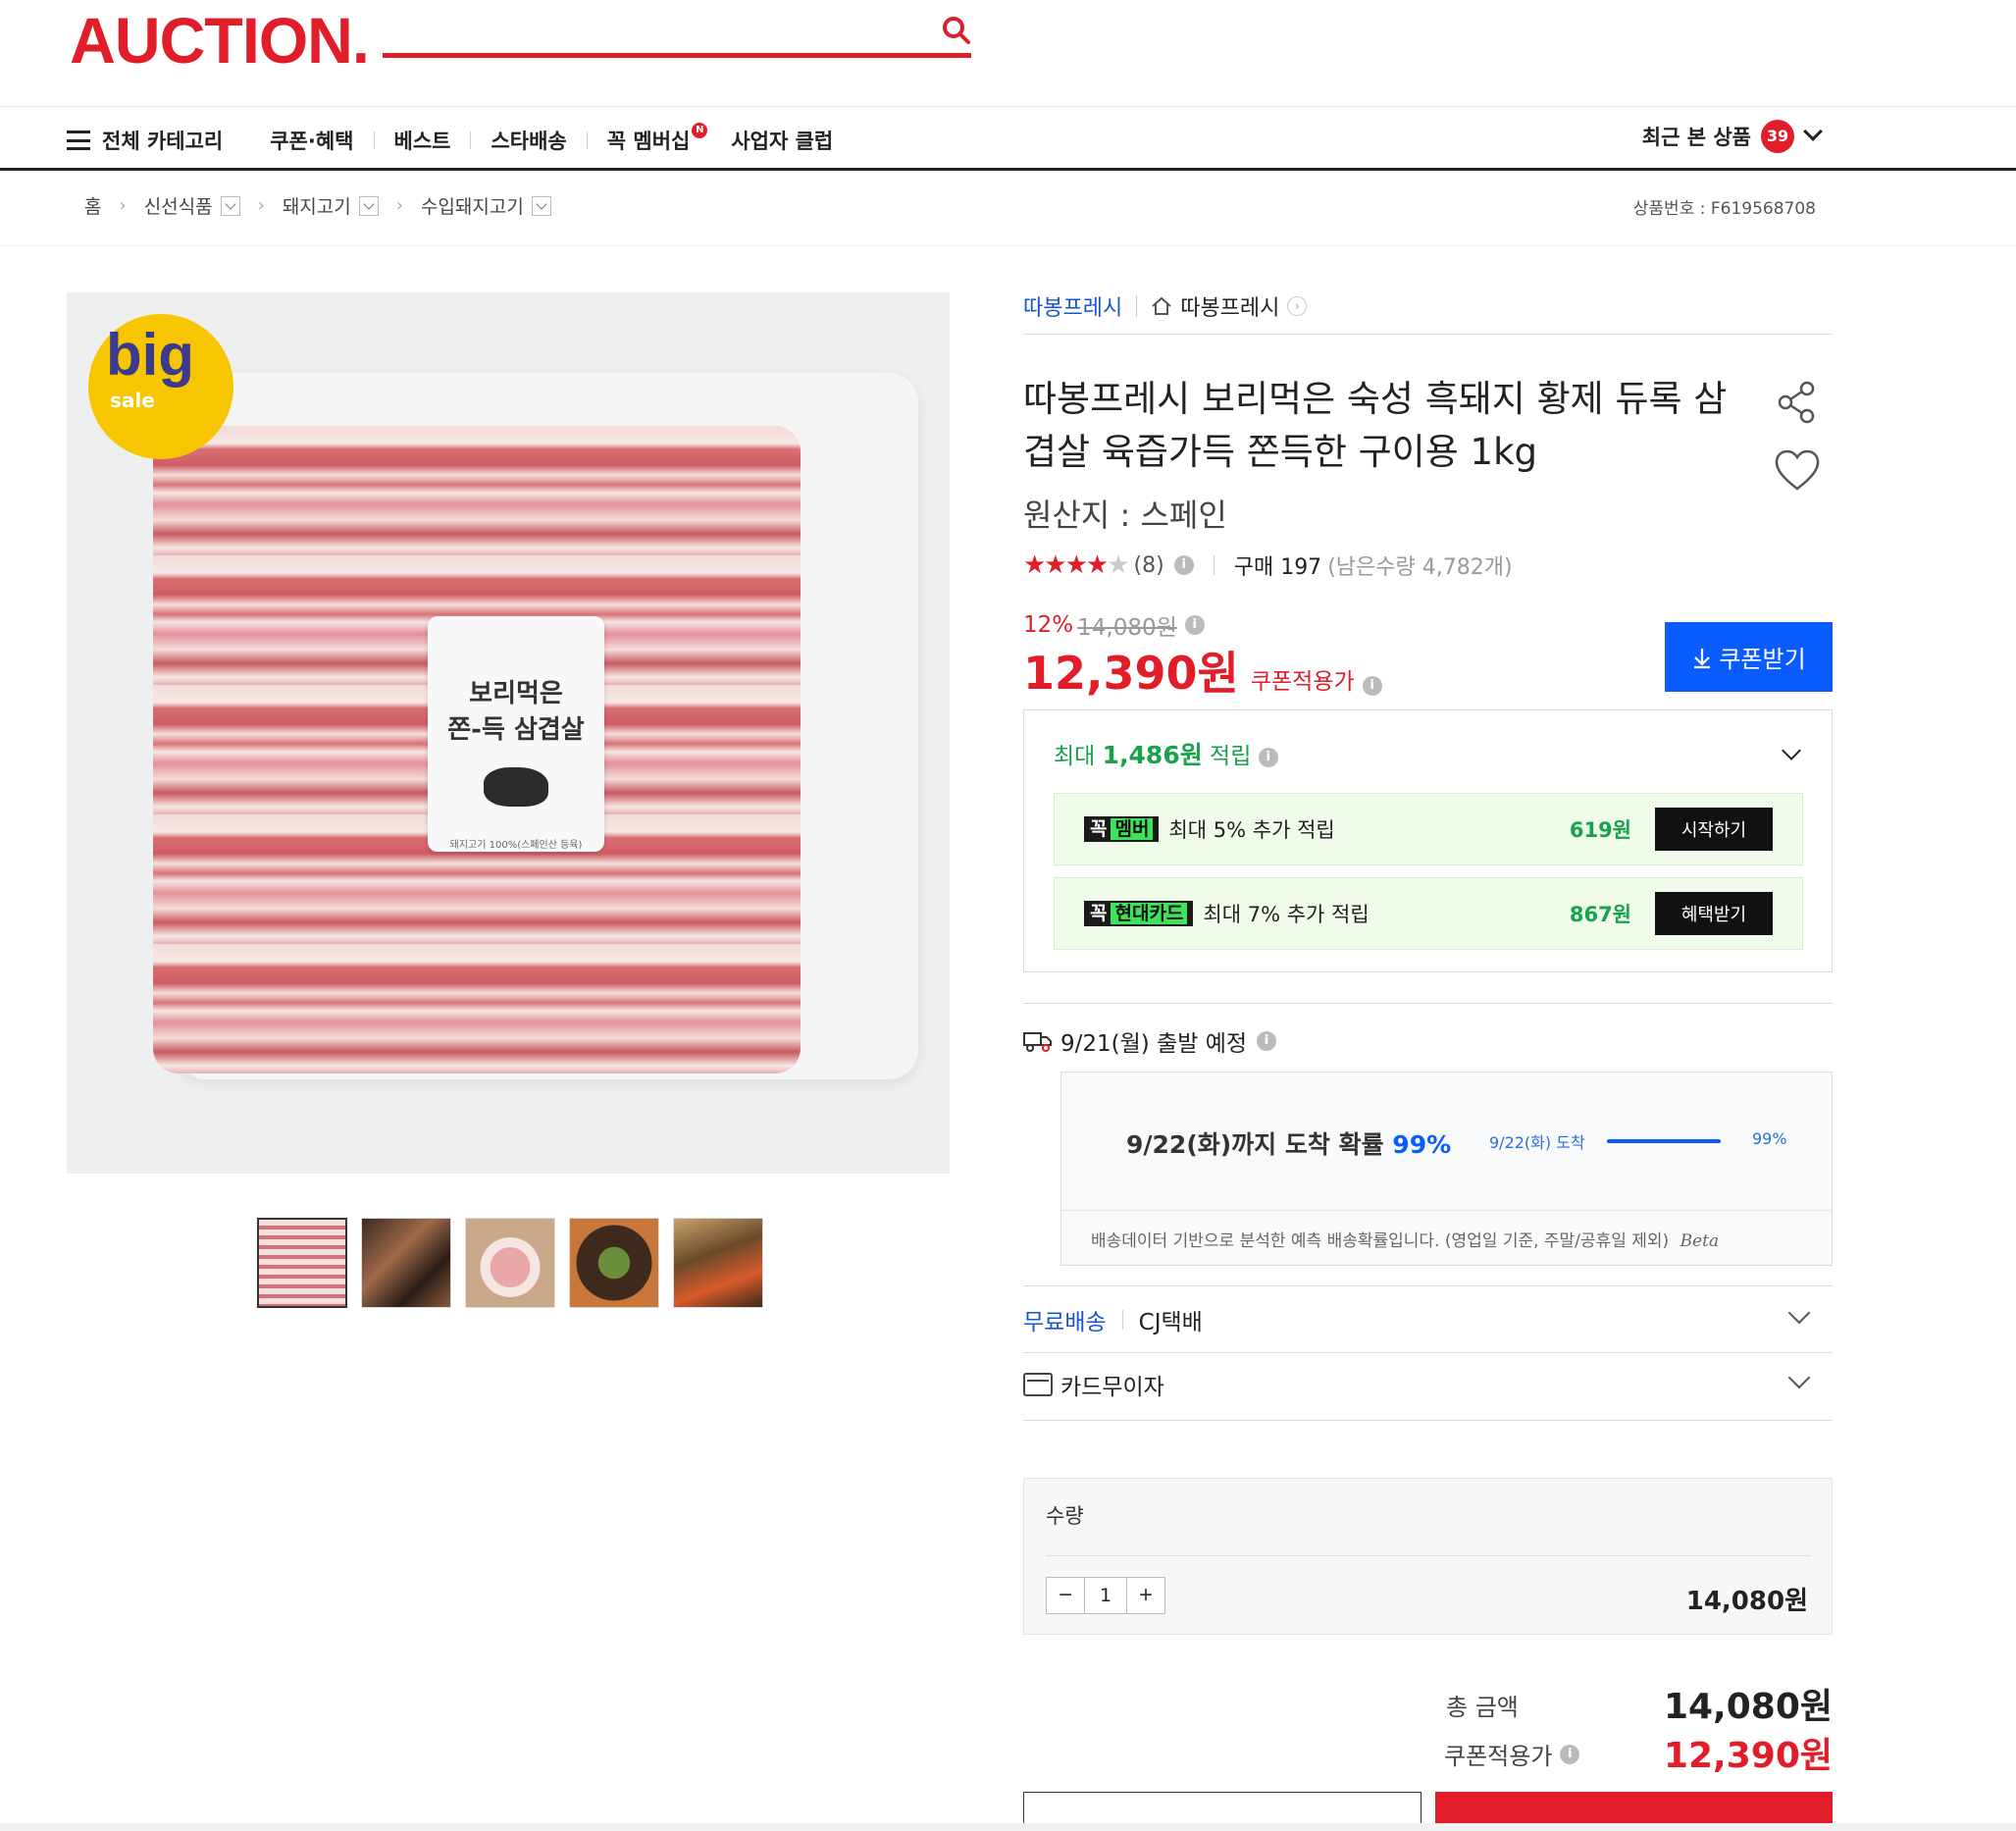 The image size is (2016, 1831). I want to click on installment-row: 카드무이자, so click(1428, 1383).